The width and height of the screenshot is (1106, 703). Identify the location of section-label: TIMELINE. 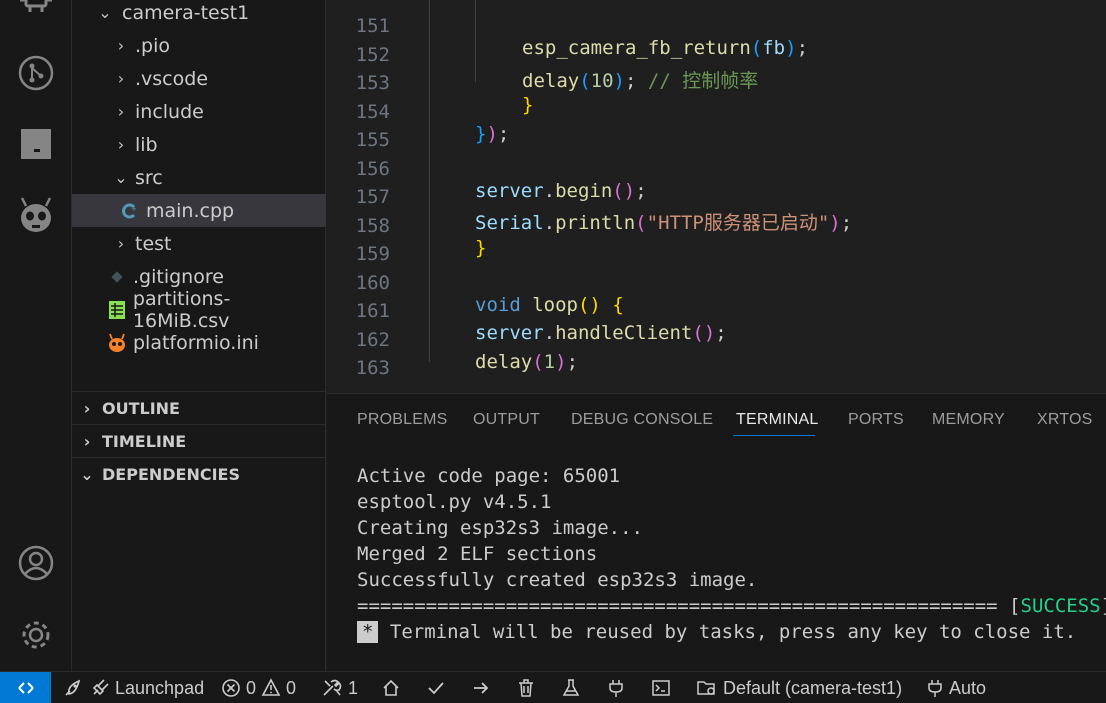
(144, 441).